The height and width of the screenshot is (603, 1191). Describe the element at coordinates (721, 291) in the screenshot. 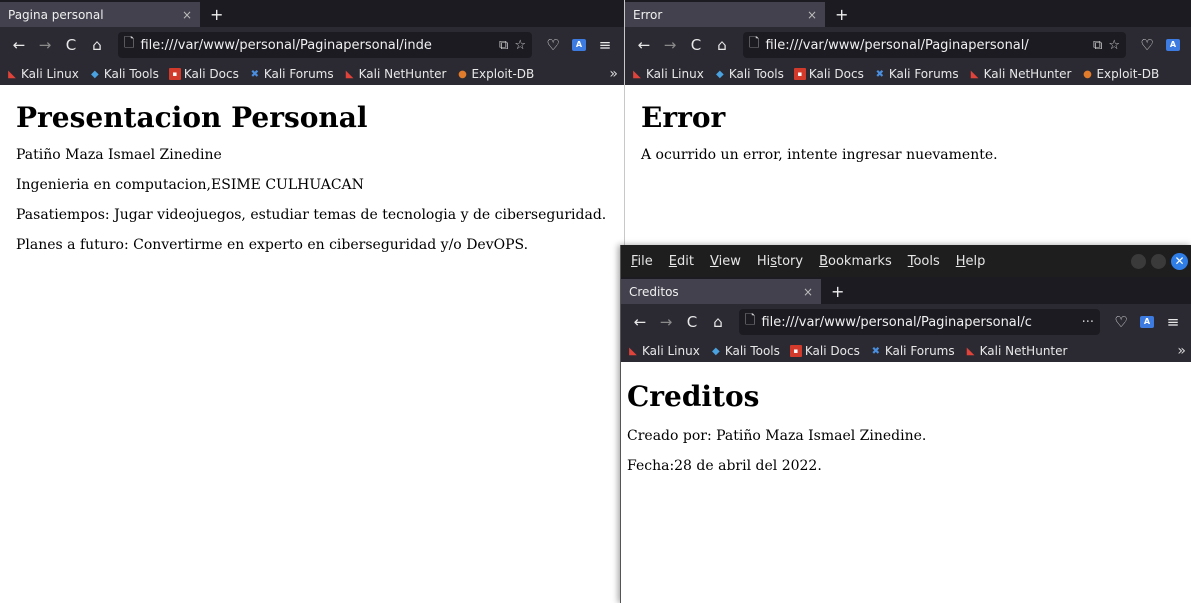

I see `tab-creditos: Creditos ×` at that location.